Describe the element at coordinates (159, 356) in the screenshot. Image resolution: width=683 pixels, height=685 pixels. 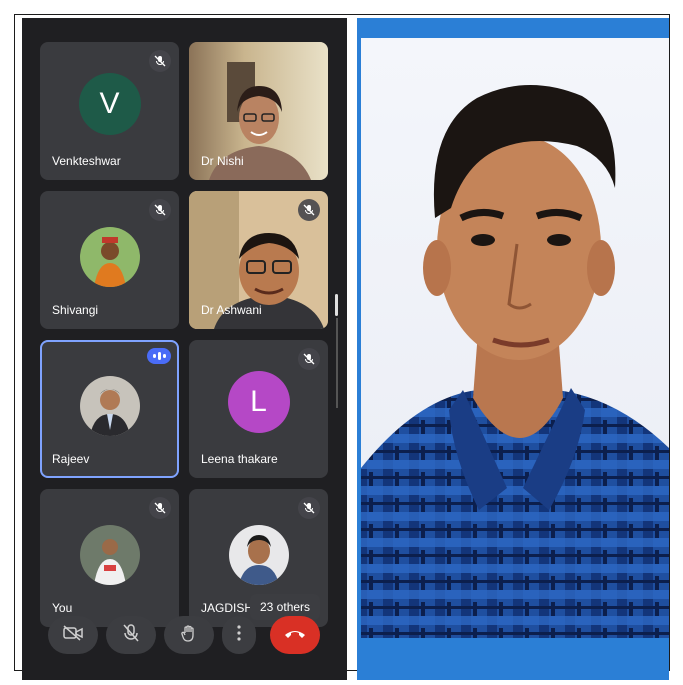
I see `speaking-indicator-icon` at that location.